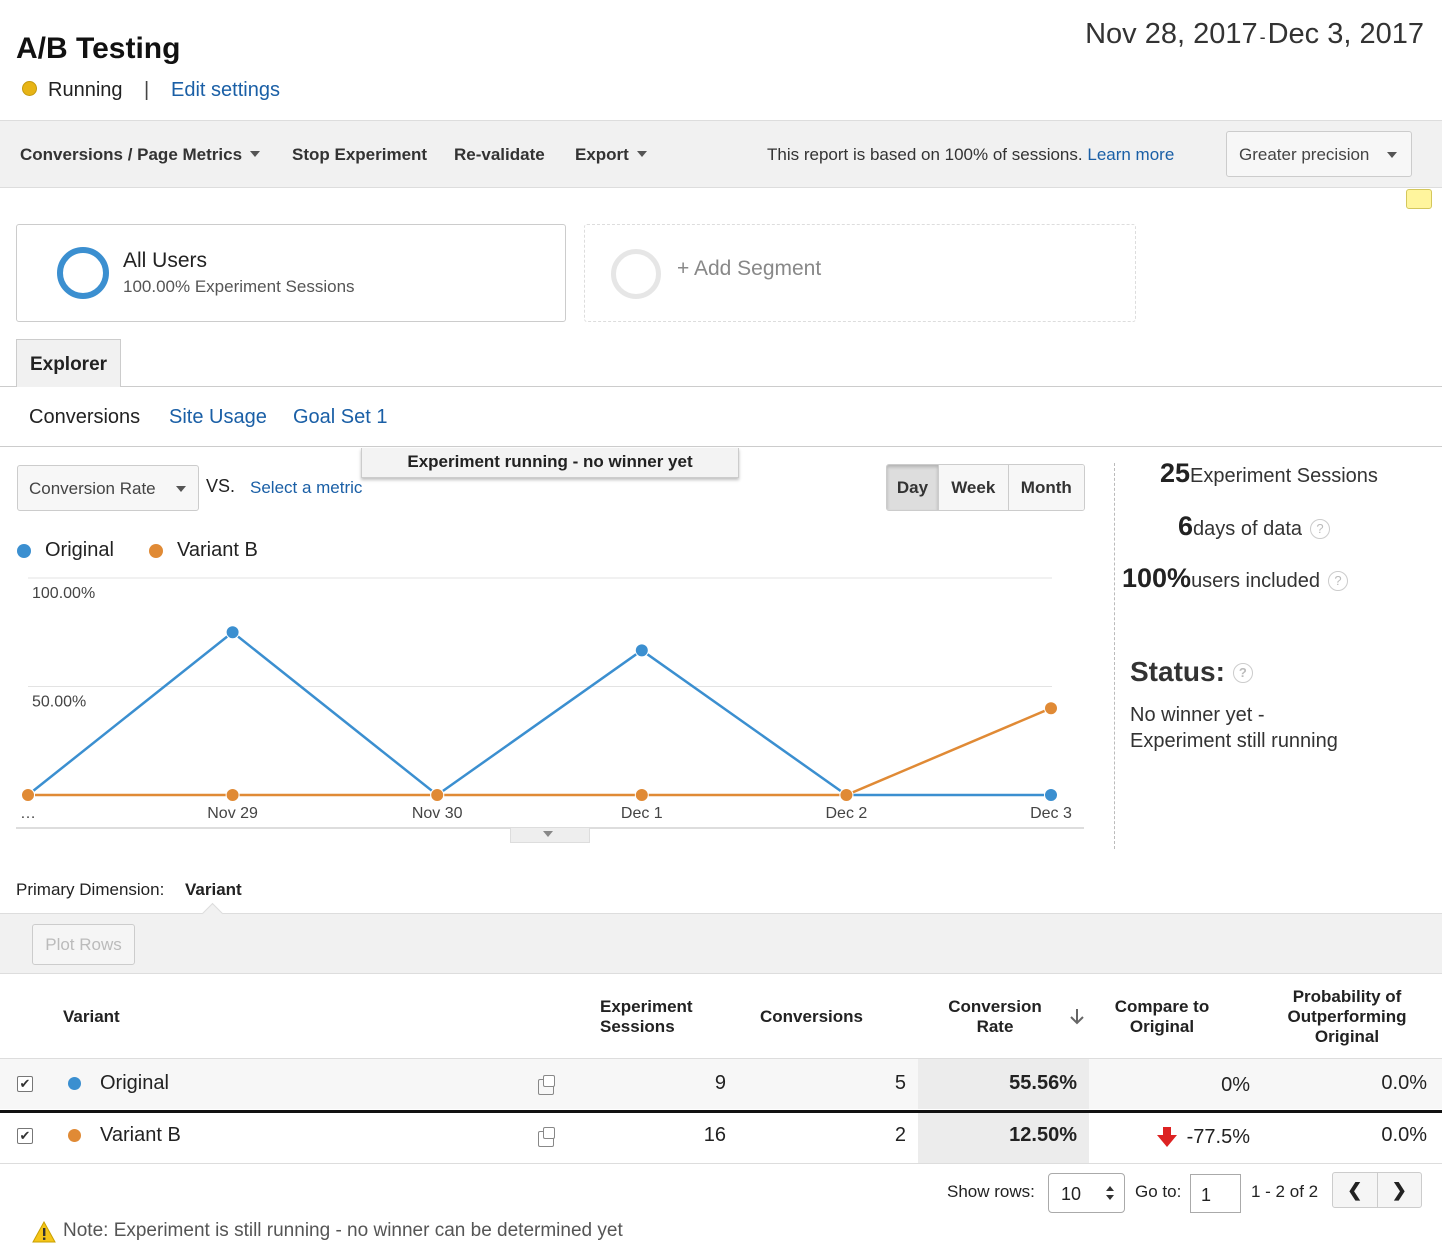 This screenshot has height=1254, width=1442. I want to click on status-dot-icon, so click(29, 88).